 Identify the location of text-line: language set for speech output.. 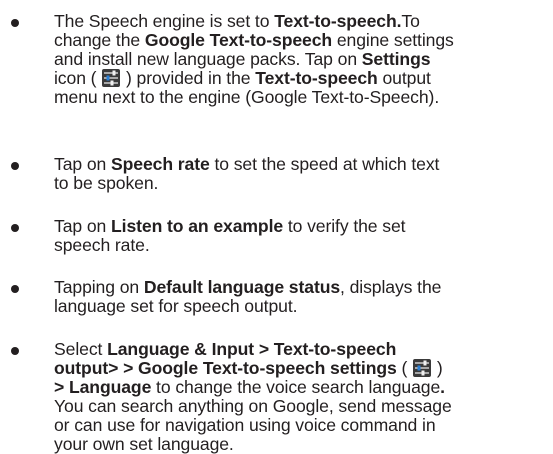
(302, 306).